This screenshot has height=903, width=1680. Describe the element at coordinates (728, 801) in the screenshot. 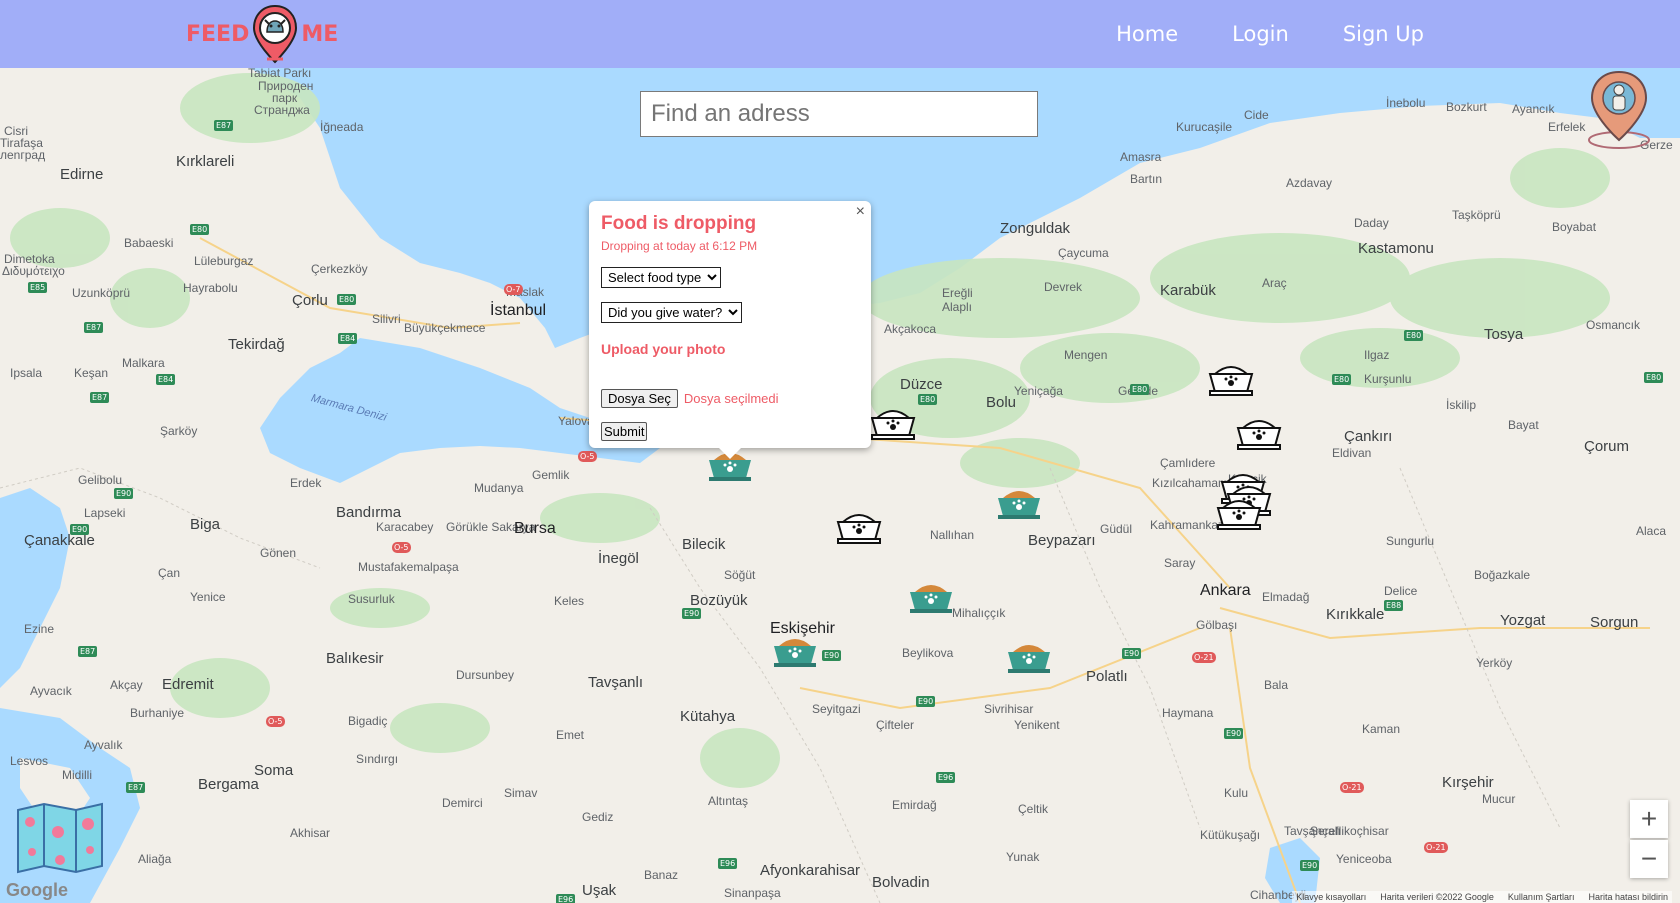

I see `label-altintas: Altıntaş` at that location.